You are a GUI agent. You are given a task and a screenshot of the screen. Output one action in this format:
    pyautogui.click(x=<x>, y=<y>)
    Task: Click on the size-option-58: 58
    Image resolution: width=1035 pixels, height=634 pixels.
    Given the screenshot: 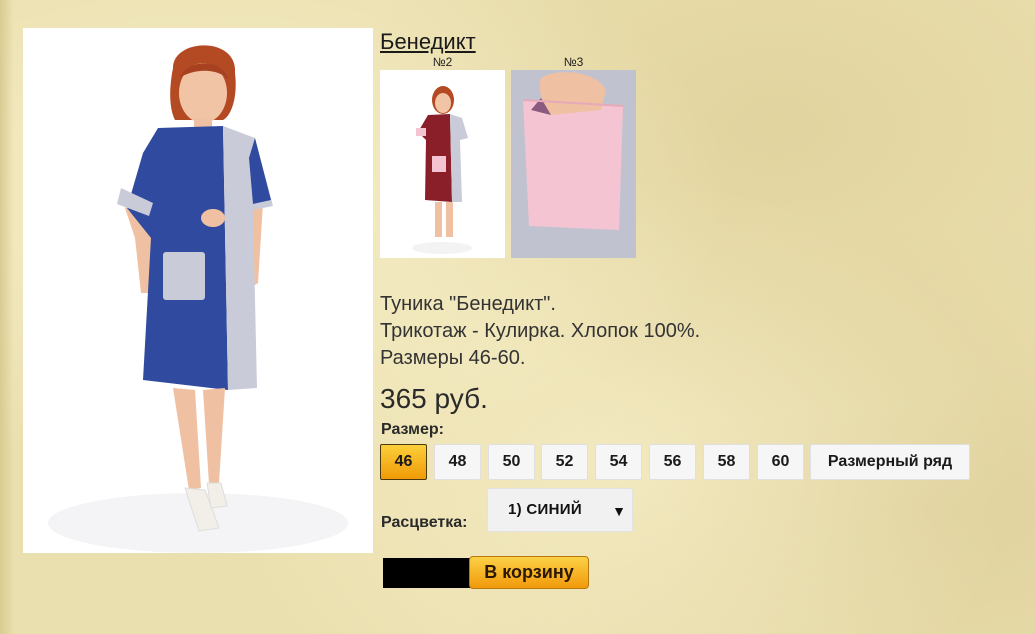 What is the action you would take?
    pyautogui.click(x=726, y=462)
    